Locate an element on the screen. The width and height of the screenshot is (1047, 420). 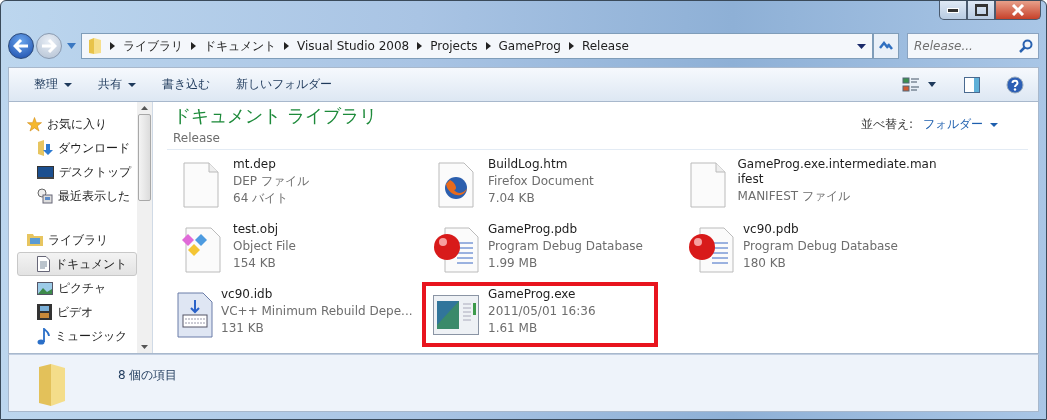
view-icon is located at coordinates (911, 84).